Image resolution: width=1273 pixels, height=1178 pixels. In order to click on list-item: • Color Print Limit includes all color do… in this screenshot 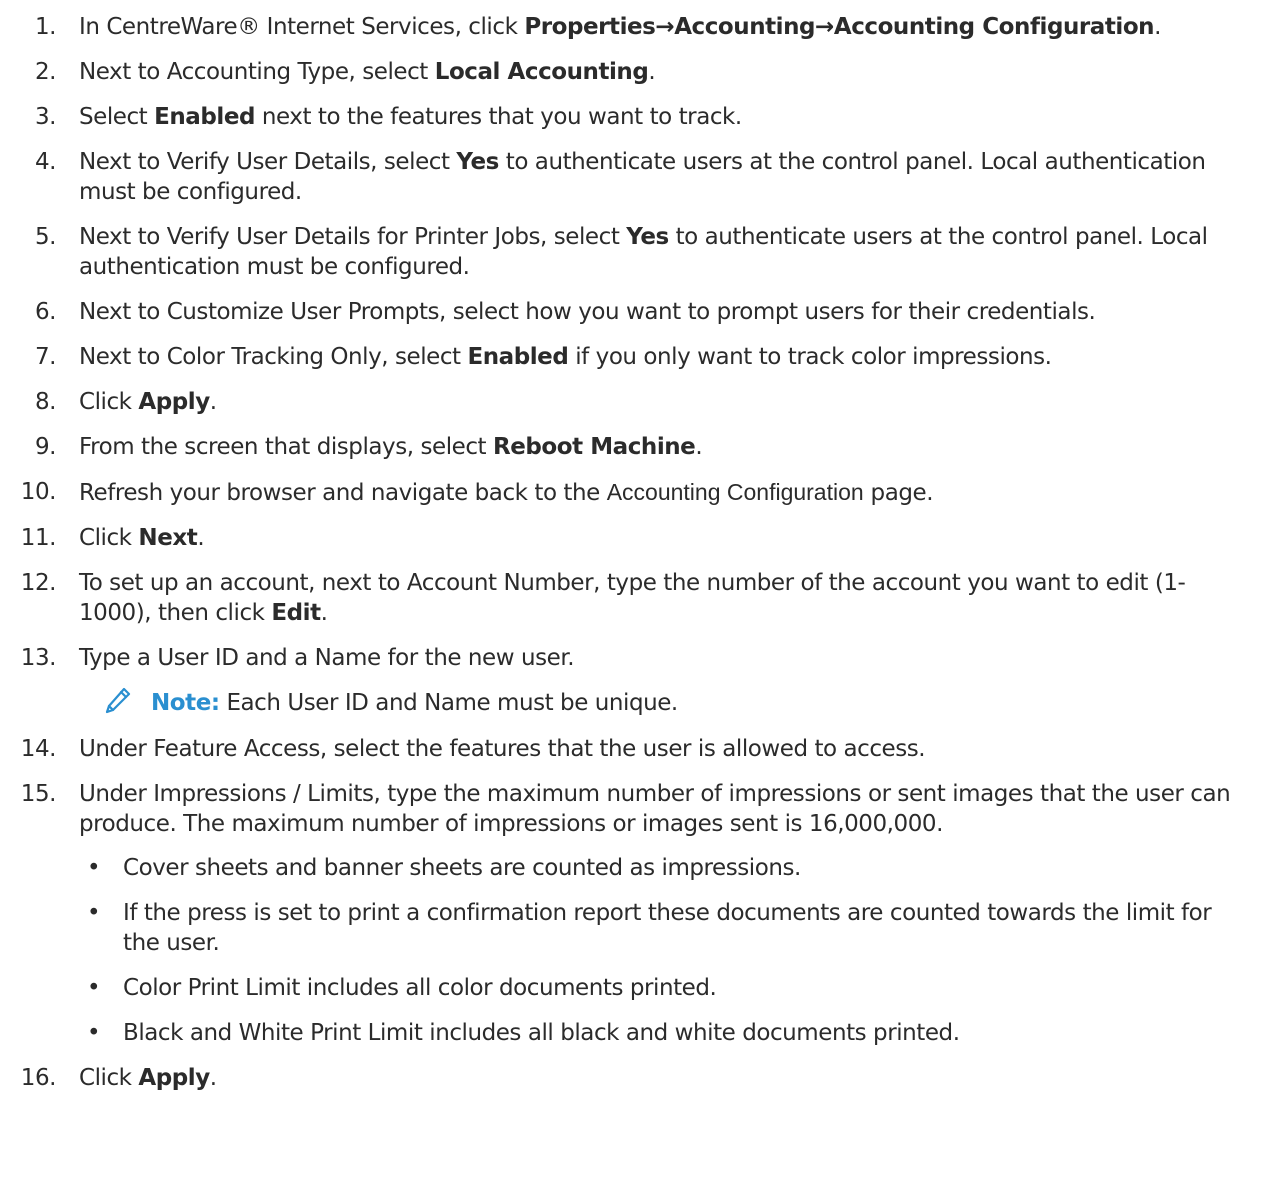, I will do `click(626, 988)`.